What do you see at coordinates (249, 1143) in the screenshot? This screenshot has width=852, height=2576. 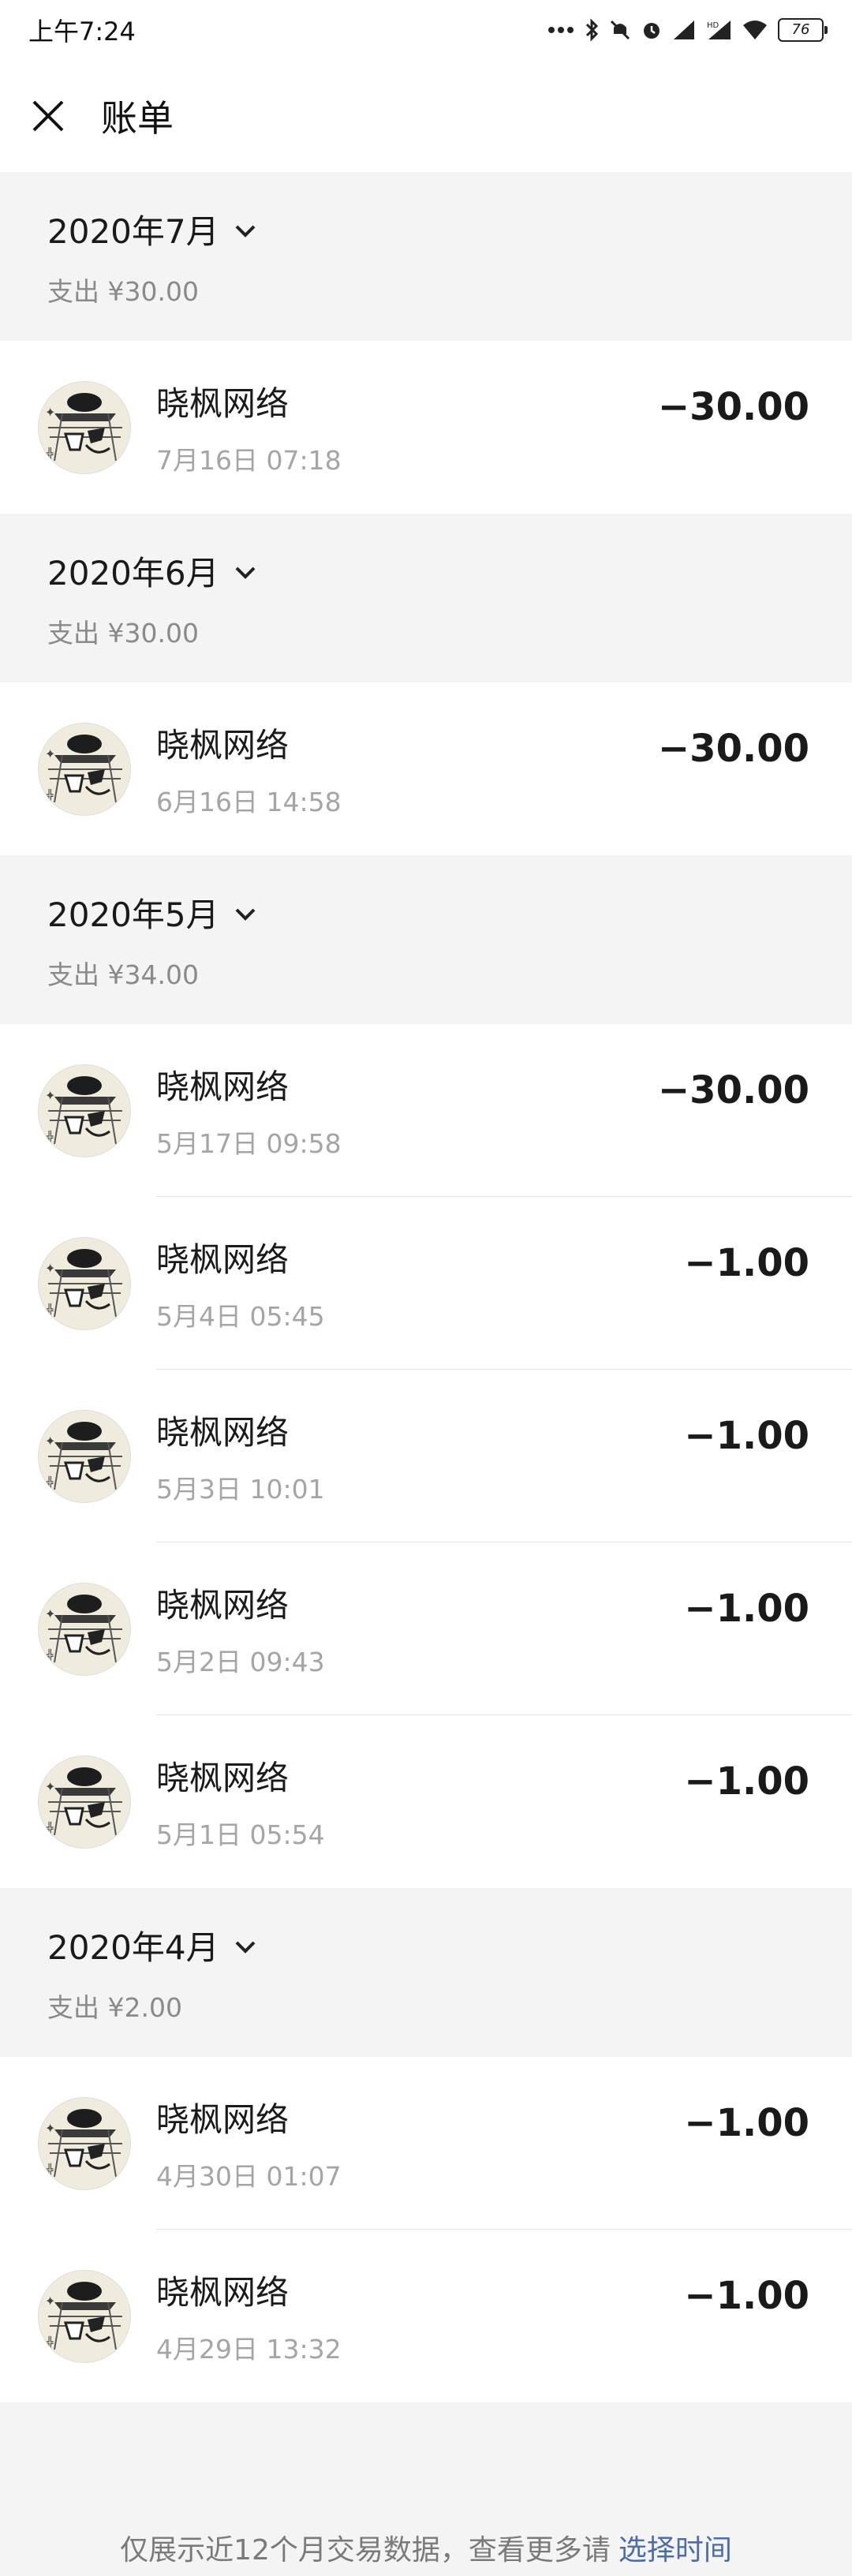 I see `transaction-time: 5月17日 09:58` at bounding box center [249, 1143].